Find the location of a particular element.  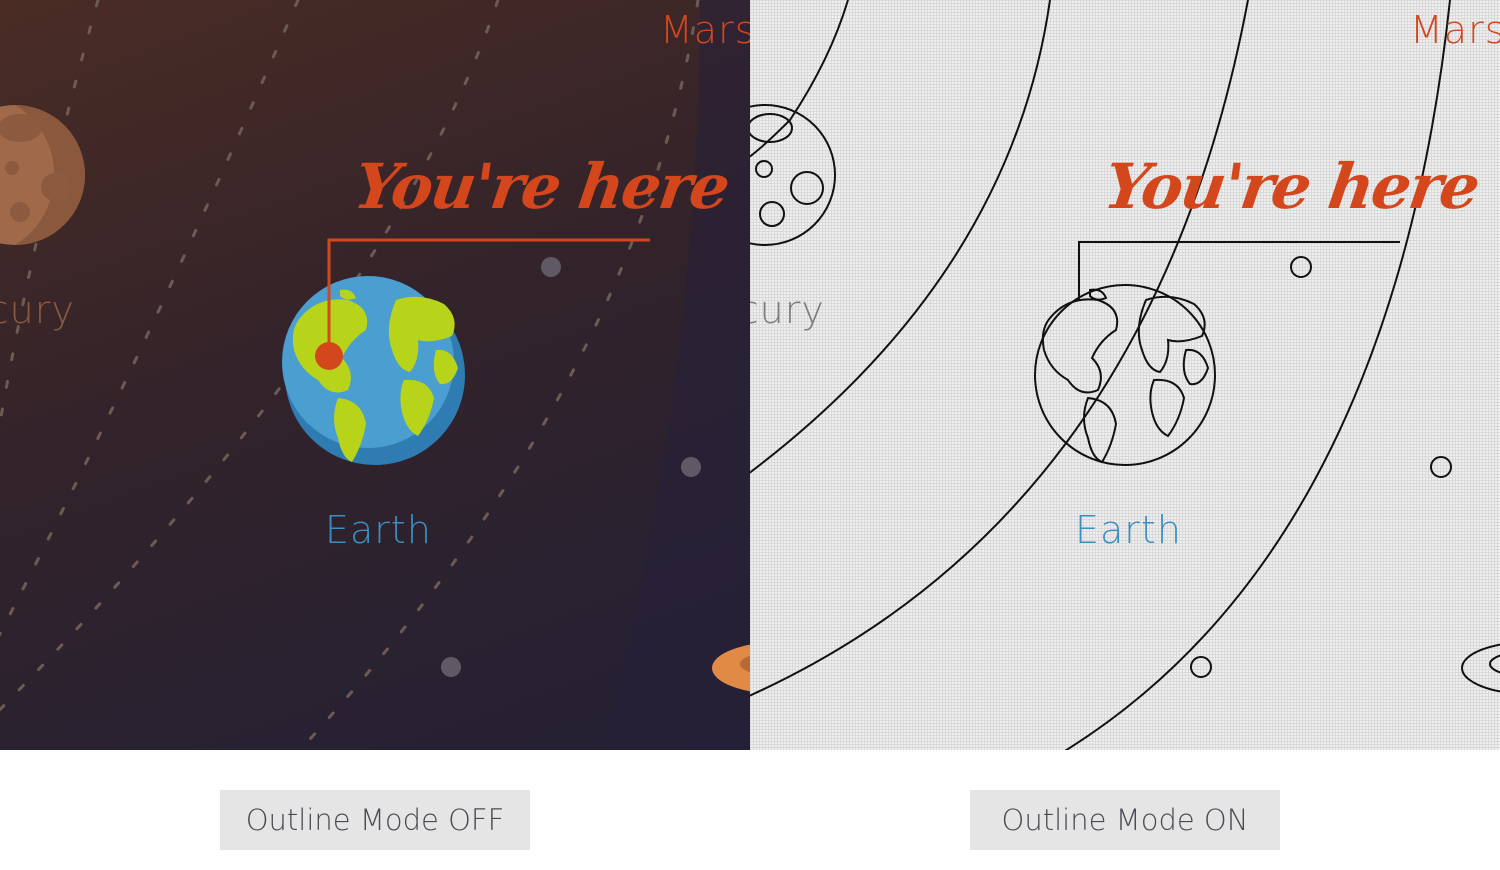

outline-mode-off-button: Outline Mode OFF is located at coordinates (375, 820).